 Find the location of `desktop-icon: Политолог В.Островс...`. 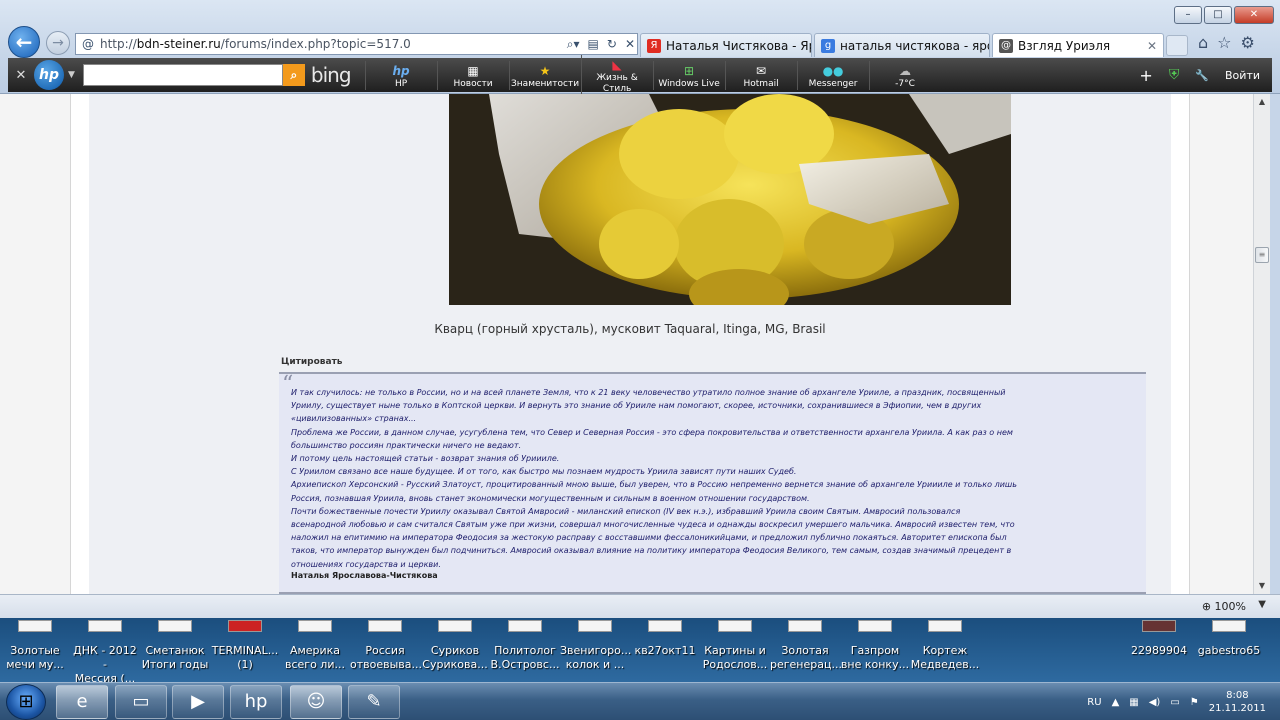

desktop-icon: Политолог В.Островс... is located at coordinates (525, 646).